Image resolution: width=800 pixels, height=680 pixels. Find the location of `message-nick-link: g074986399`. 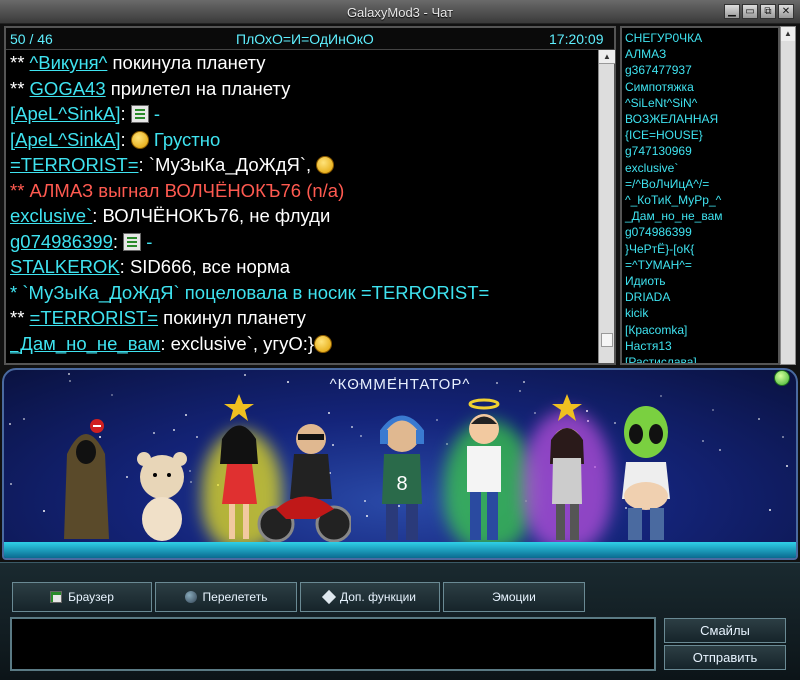

message-nick-link: g074986399 is located at coordinates (61, 241).